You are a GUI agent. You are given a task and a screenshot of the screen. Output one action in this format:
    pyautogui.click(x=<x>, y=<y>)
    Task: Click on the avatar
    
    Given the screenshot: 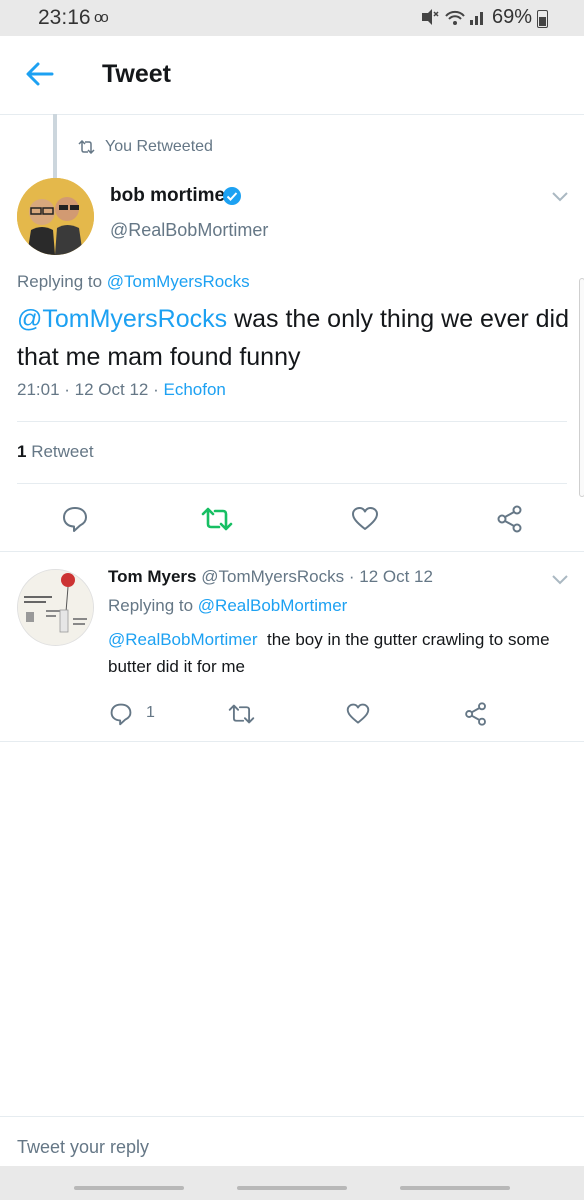 What is the action you would take?
    pyautogui.click(x=55, y=216)
    